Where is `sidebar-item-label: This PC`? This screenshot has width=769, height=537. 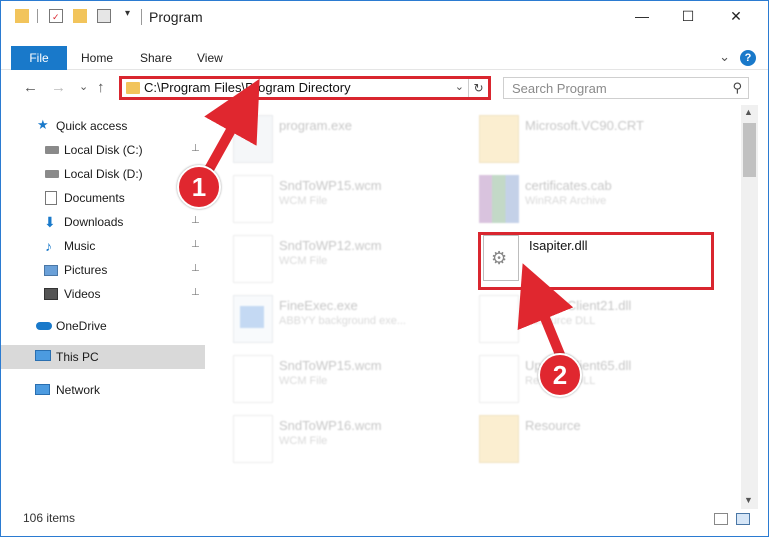 sidebar-item-label: This PC is located at coordinates (77, 357).